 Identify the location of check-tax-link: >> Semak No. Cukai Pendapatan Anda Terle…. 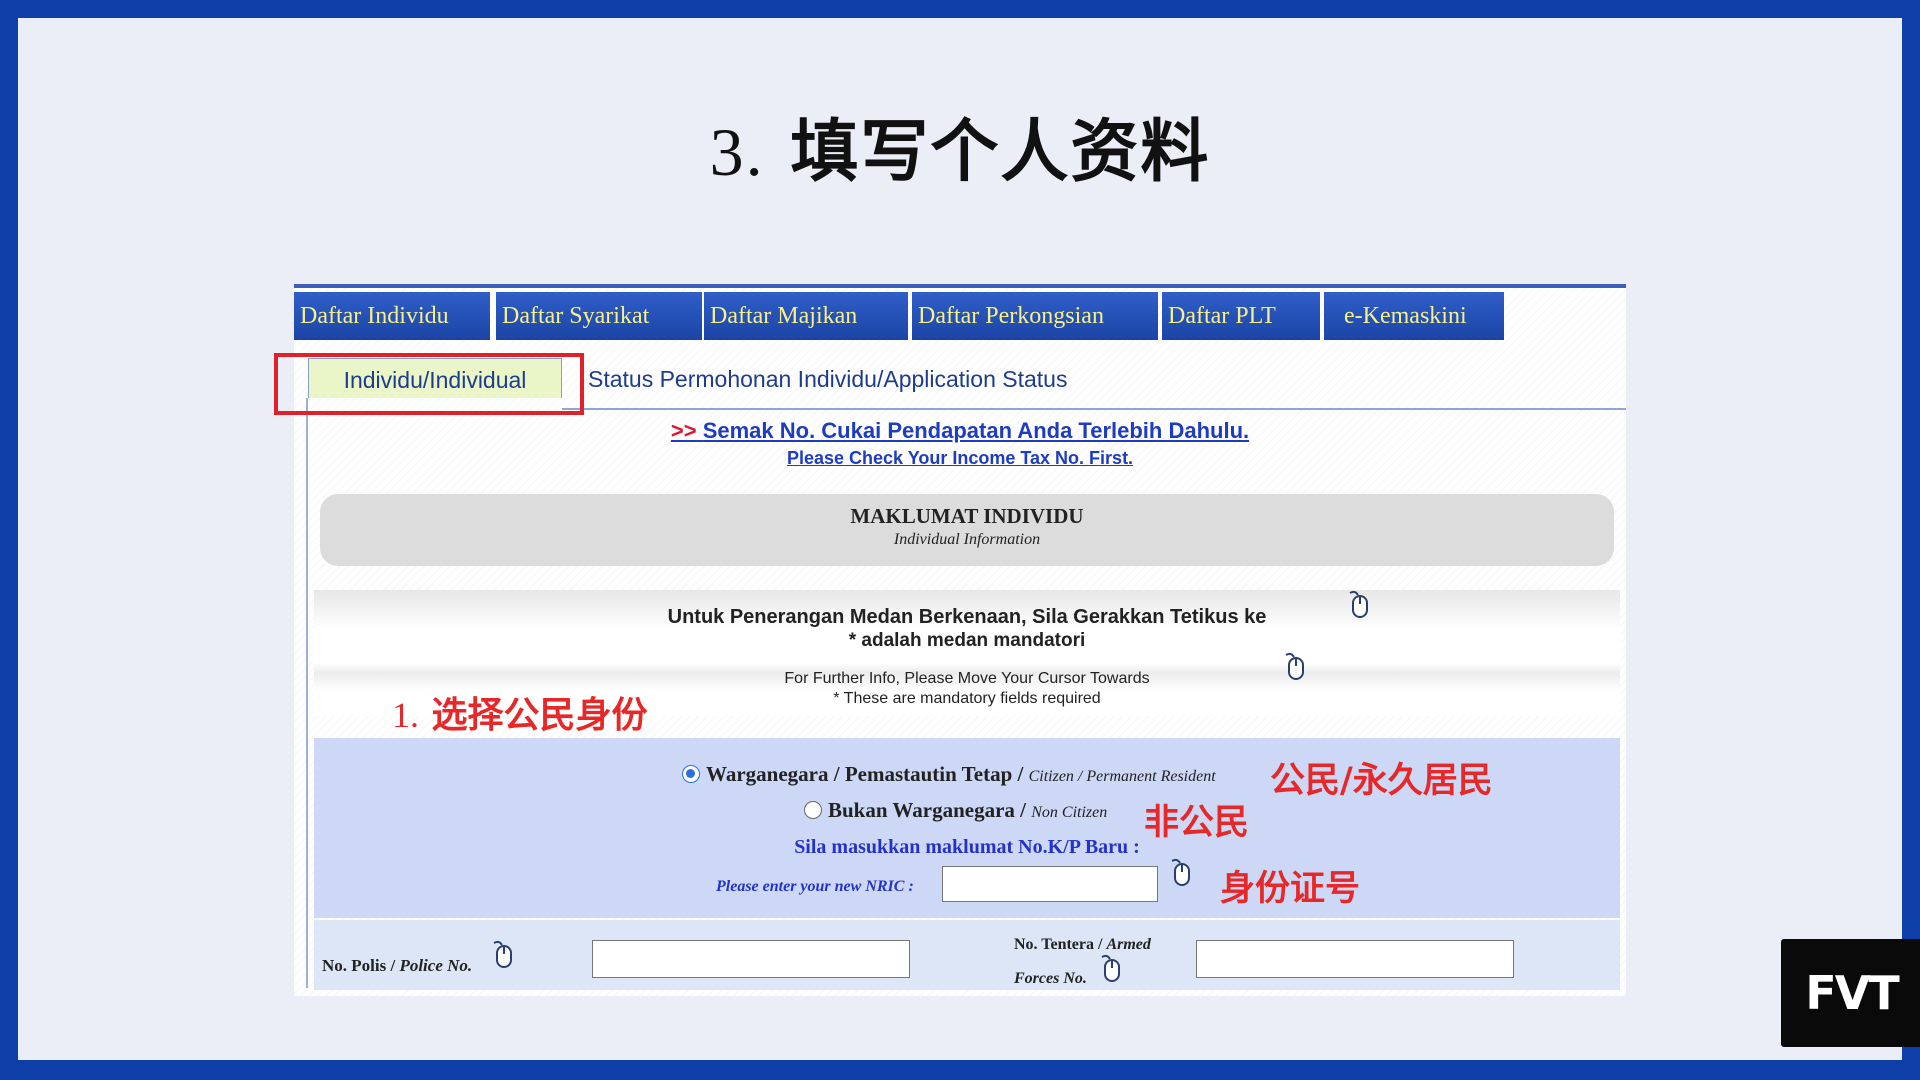
(960, 431).